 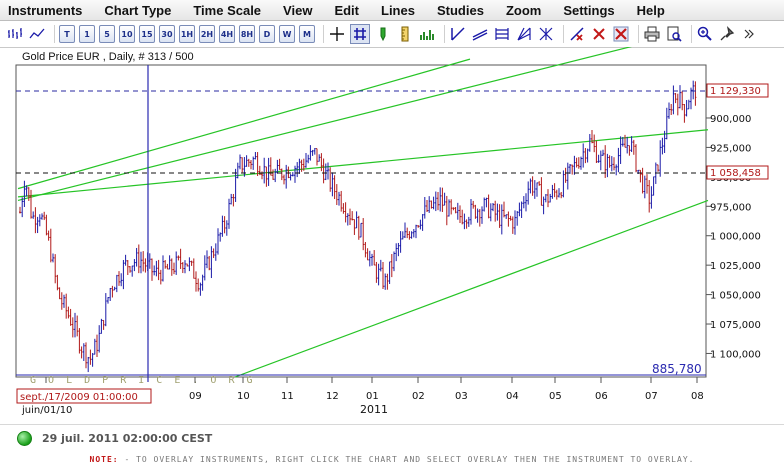 I want to click on print-icon, so click(x=652, y=34).